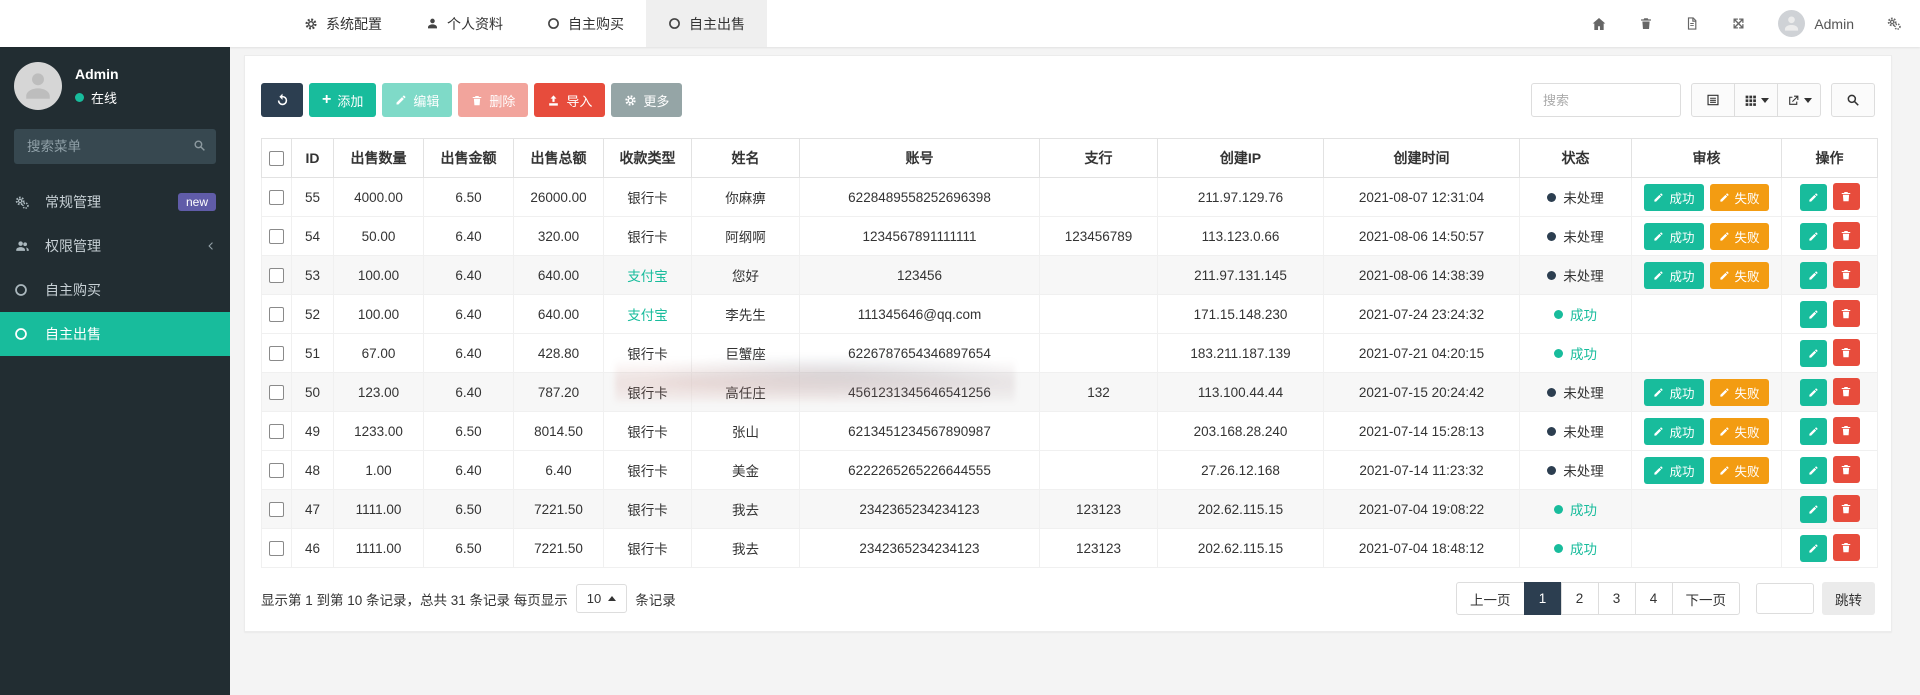  What do you see at coordinates (115, 202) in the screenshot?
I see `sidebar-item-general: 常规管理 new` at bounding box center [115, 202].